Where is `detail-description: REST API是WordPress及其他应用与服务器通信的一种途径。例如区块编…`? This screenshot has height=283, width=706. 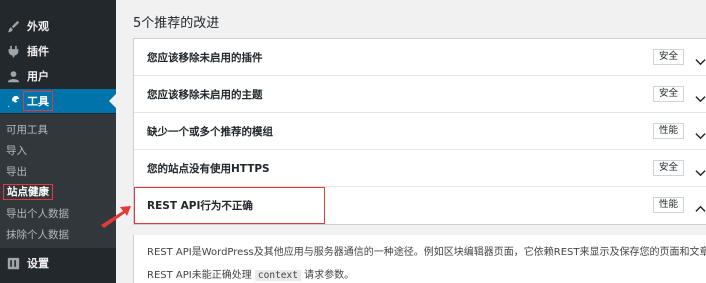
detail-description: REST API是WordPress及其他应用与服务器通信的一种途径。例如区块编… is located at coordinates (426, 252).